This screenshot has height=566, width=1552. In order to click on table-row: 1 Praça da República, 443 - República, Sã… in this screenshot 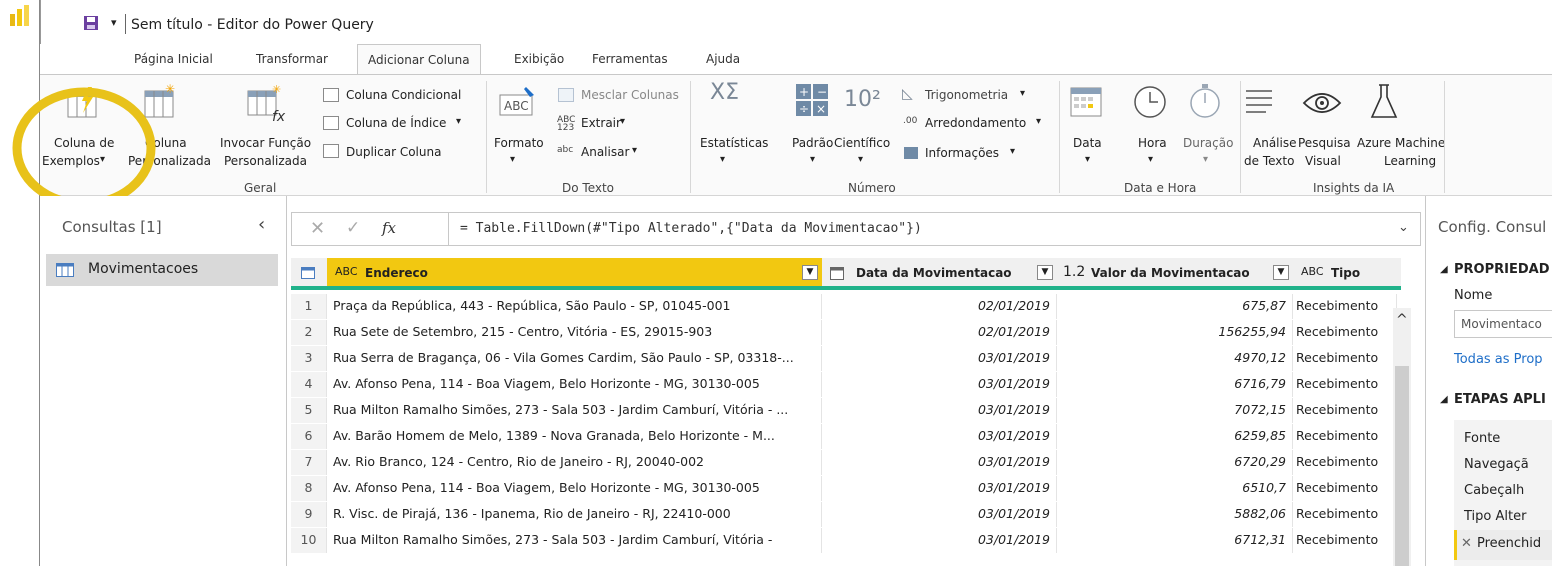, I will do `click(846, 306)`.